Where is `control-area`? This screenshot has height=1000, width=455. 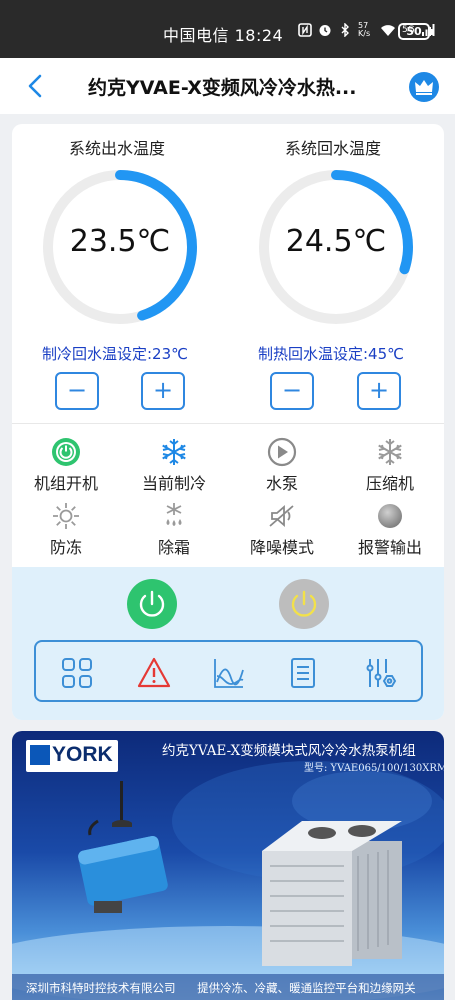
control-area is located at coordinates (228, 643).